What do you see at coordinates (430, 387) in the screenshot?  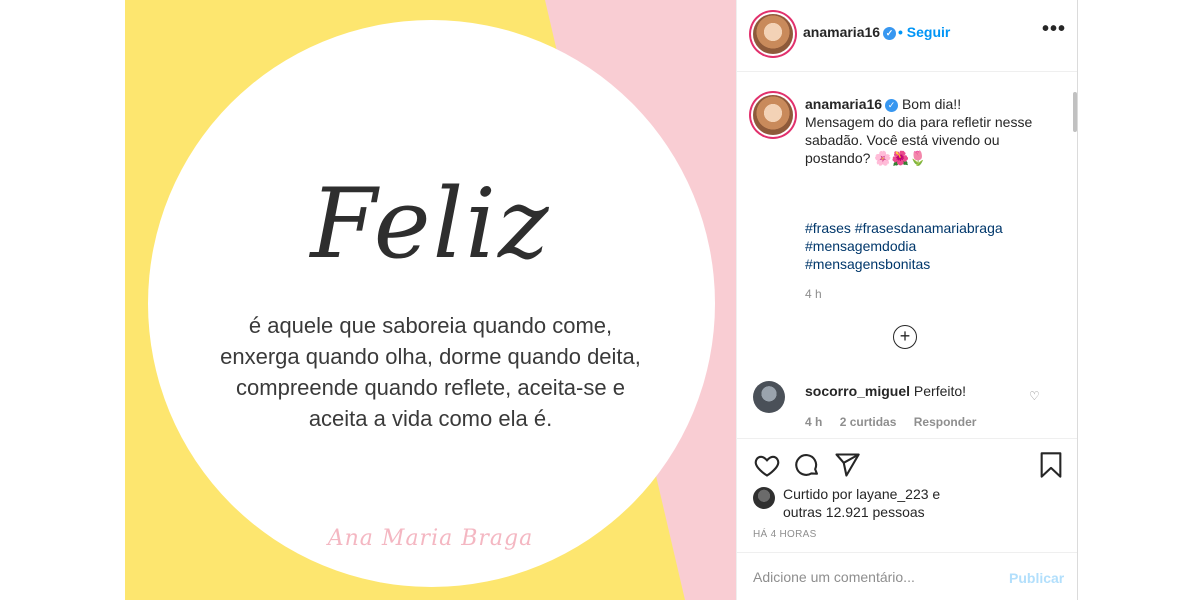 I see `quote-line: compreende quando reflete, aceita-se e` at bounding box center [430, 387].